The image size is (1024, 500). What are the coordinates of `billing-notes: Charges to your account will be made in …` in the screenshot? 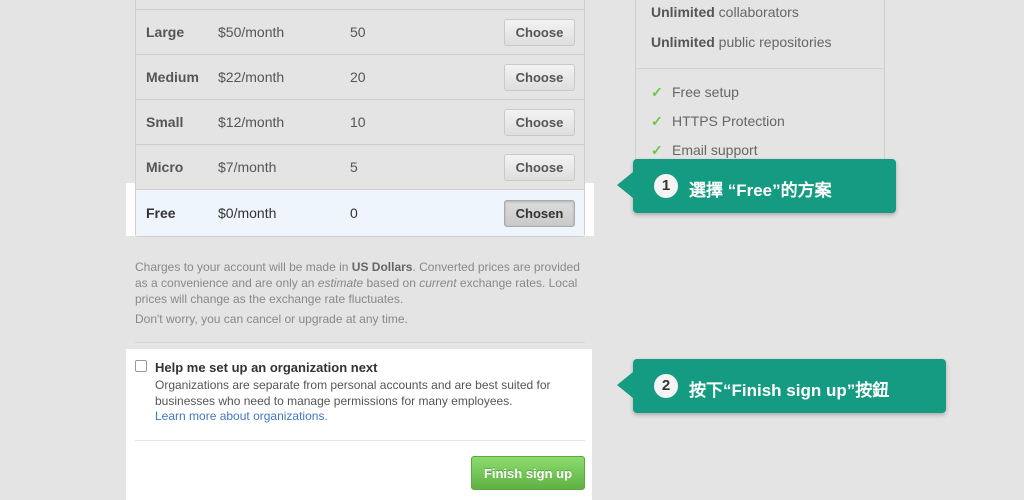 It's located at (362, 293).